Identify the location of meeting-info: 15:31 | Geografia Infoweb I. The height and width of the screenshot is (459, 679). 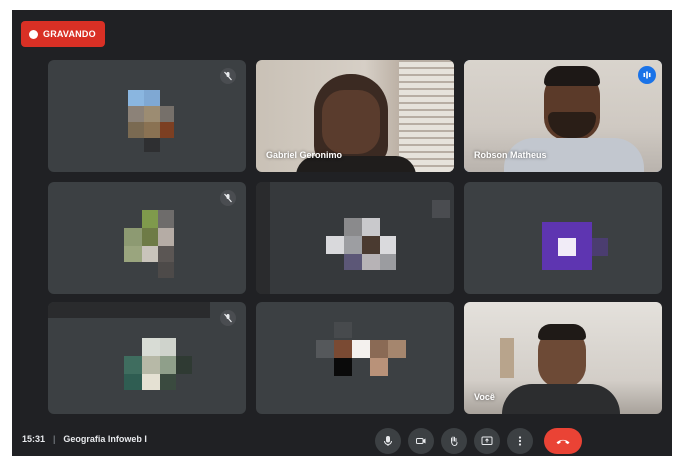
(84, 439).